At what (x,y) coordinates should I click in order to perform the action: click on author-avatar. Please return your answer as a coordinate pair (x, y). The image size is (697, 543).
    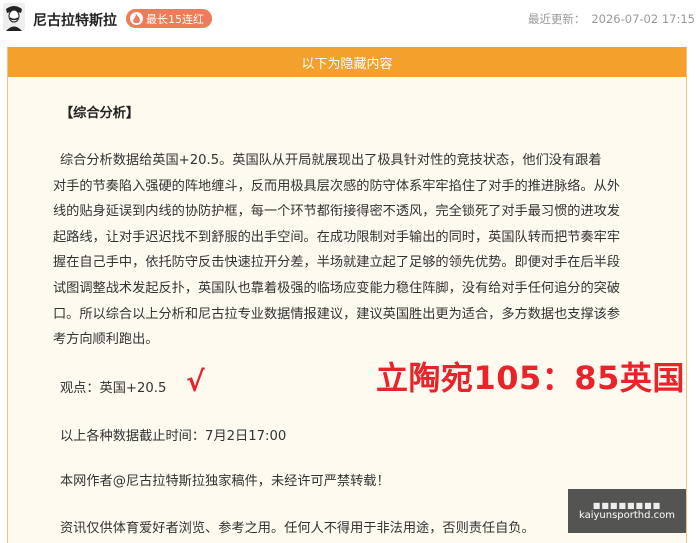
    Looking at the image, I should click on (14, 17).